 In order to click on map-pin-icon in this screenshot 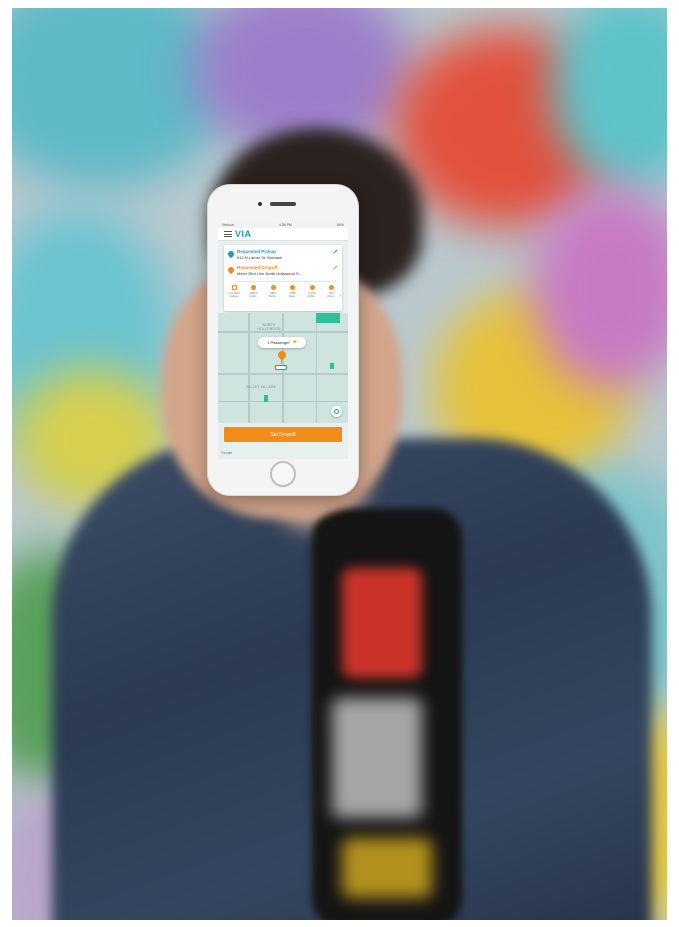, I will do `click(282, 355)`.